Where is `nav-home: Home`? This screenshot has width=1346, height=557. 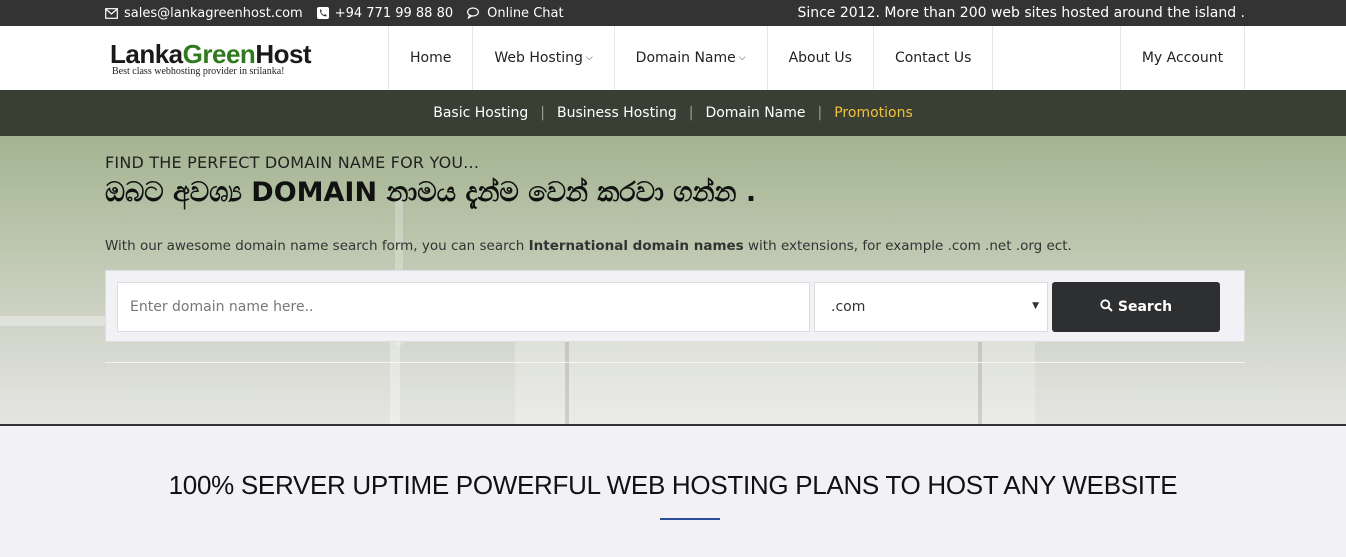 nav-home: Home is located at coordinates (430, 58).